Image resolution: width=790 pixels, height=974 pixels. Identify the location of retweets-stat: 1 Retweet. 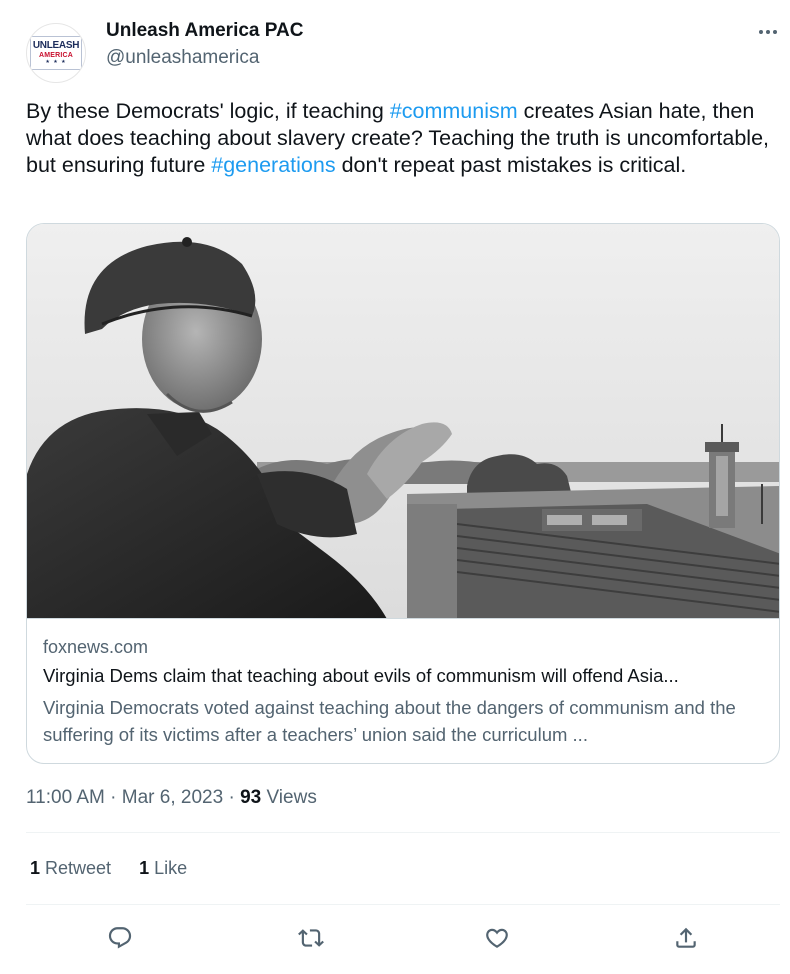
(70, 868).